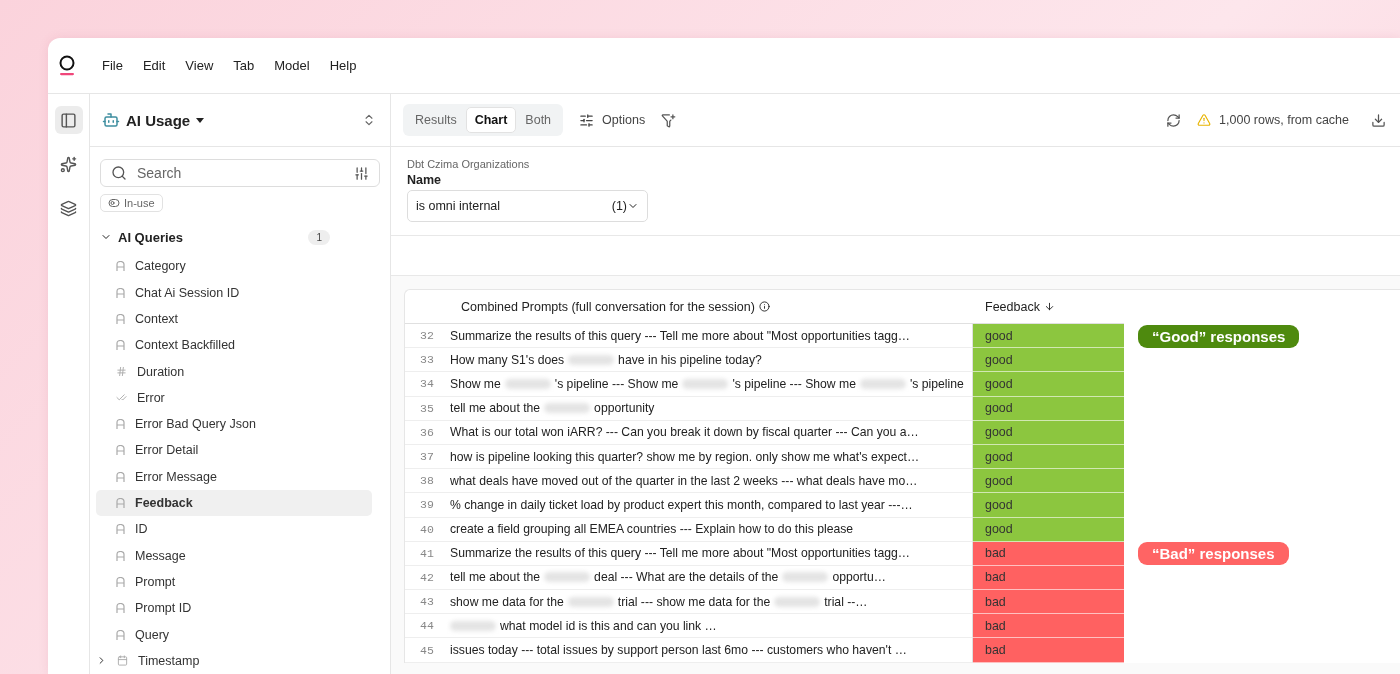 The width and height of the screenshot is (1400, 674). I want to click on field-item: Prompt ID, so click(234, 608).